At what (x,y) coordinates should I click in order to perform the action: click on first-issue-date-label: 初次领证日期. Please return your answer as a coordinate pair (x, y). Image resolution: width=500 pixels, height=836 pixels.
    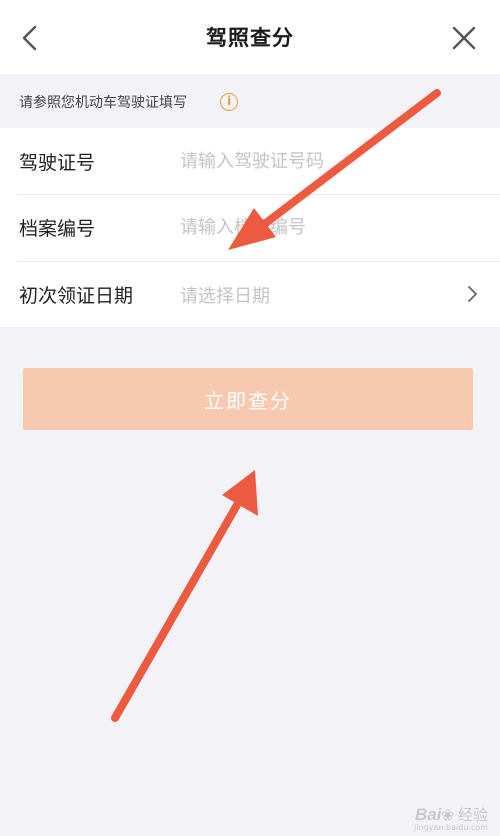
    Looking at the image, I should click on (76, 296).